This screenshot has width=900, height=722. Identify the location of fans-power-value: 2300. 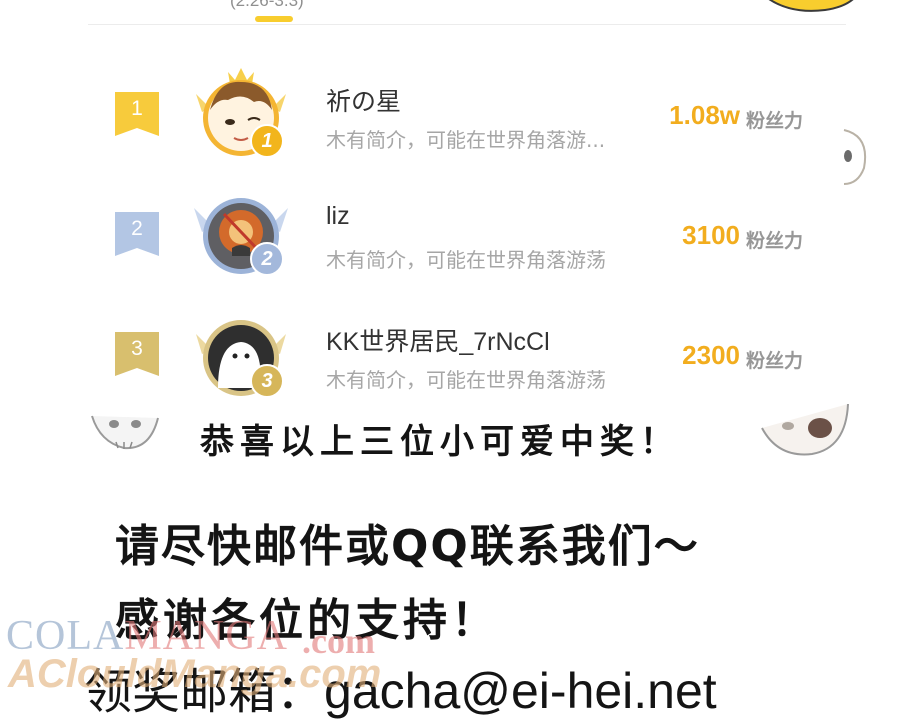
(711, 355).